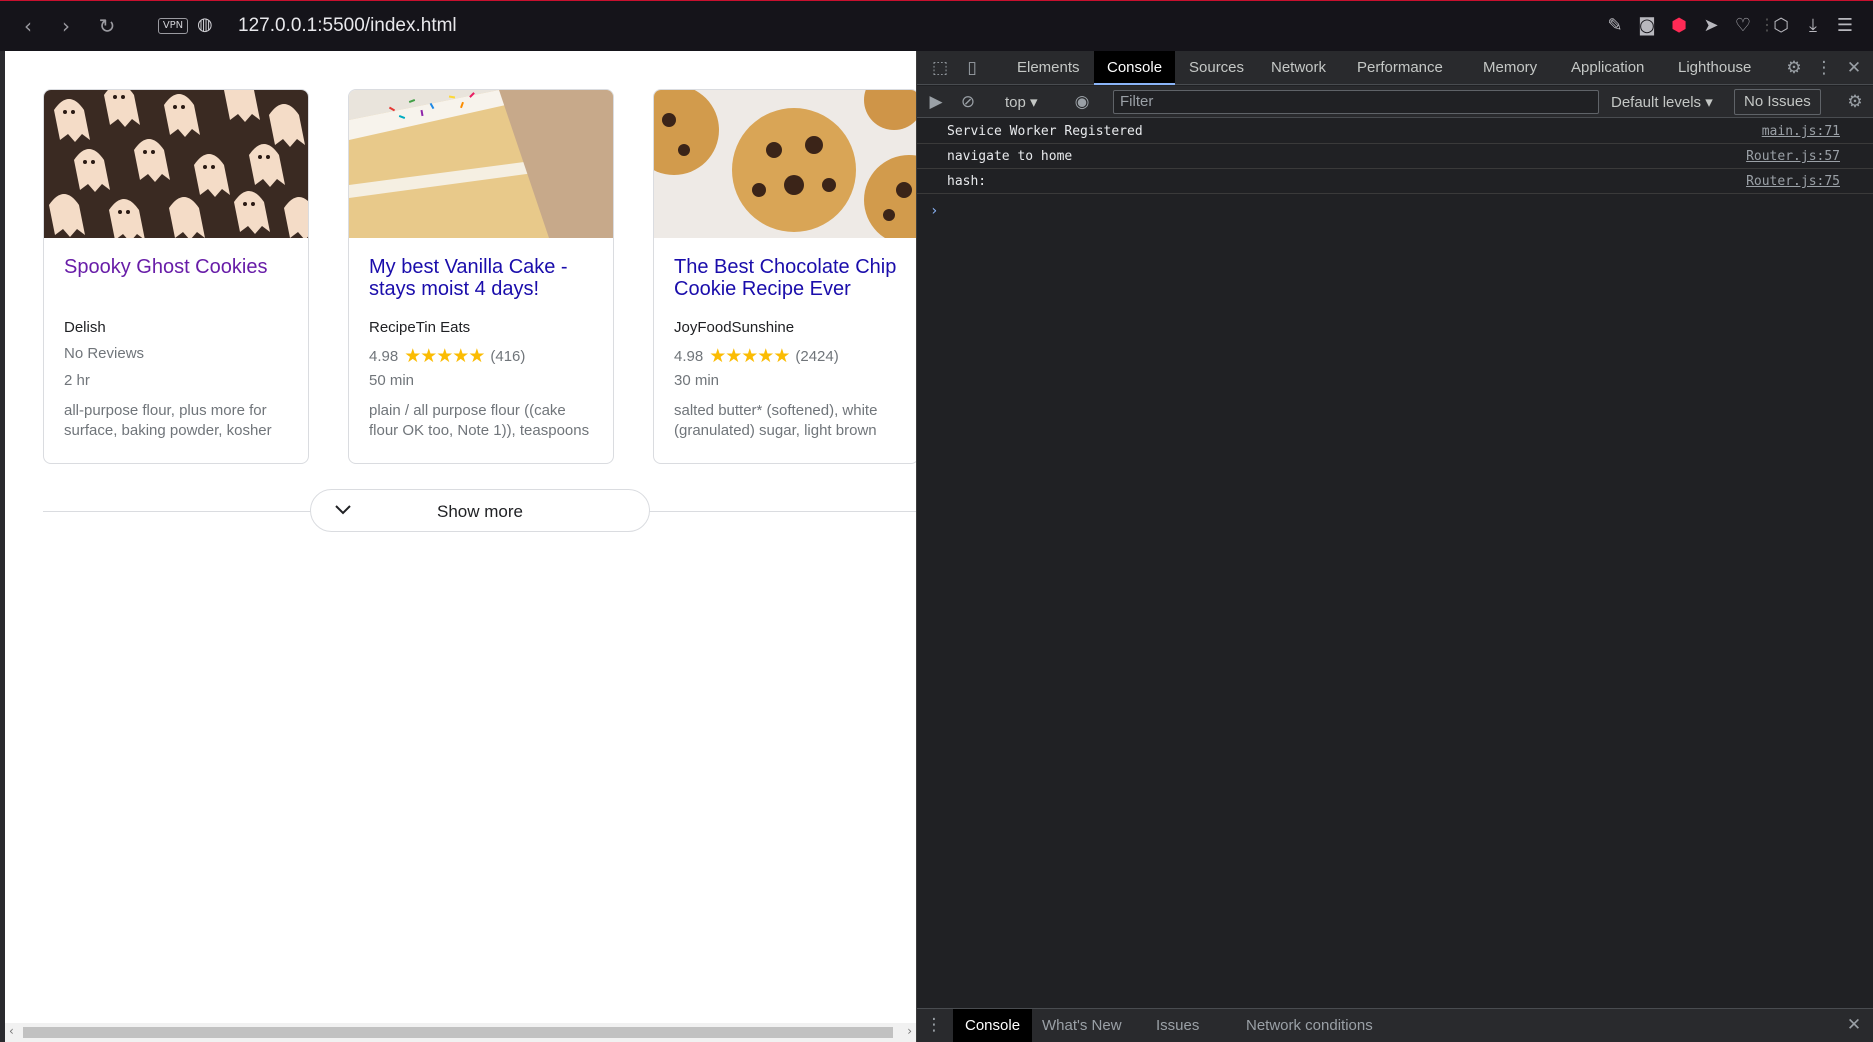  Describe the element at coordinates (107, 26) in the screenshot. I see `reload-icon: ↻` at that location.